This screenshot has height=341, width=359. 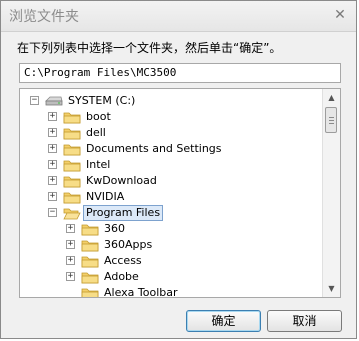 I want to click on tree-label: dell, so click(x=96, y=132).